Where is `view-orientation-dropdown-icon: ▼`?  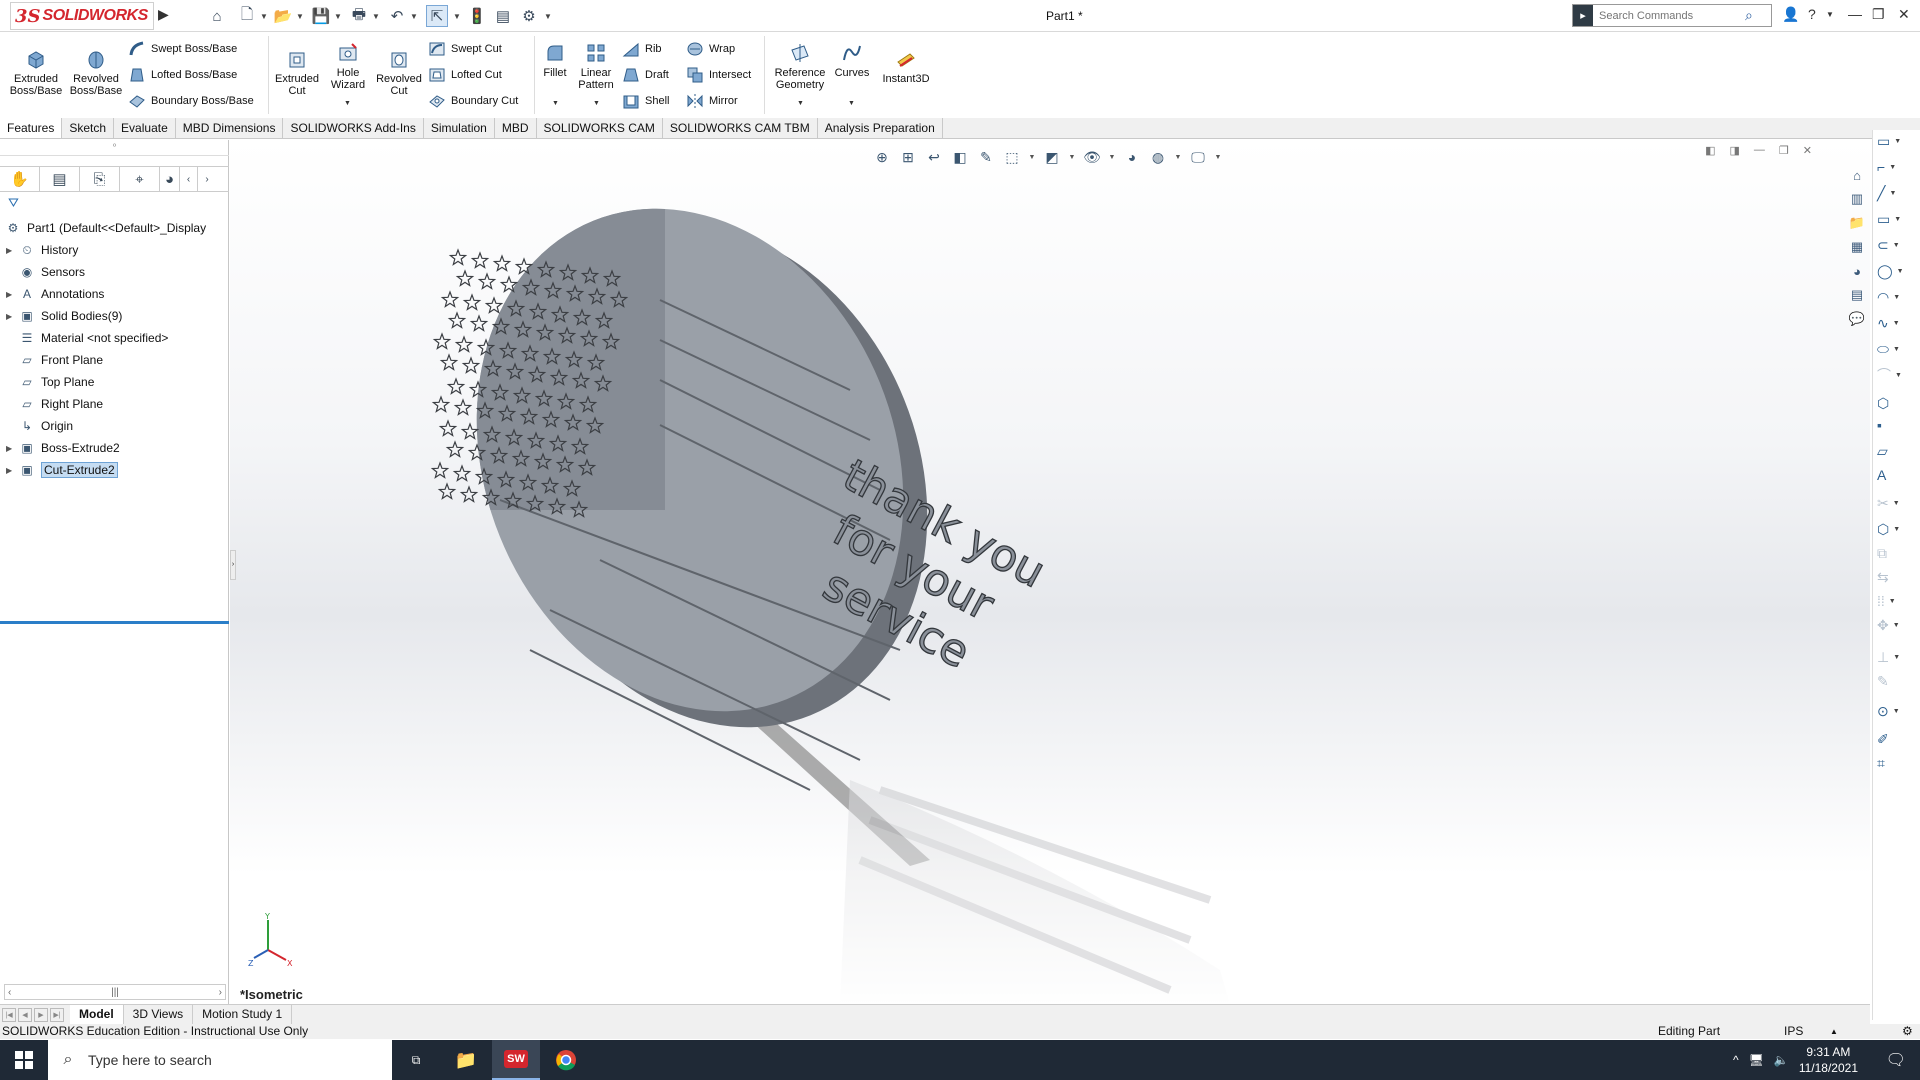 view-orientation-dropdown-icon: ▼ is located at coordinates (1032, 157).